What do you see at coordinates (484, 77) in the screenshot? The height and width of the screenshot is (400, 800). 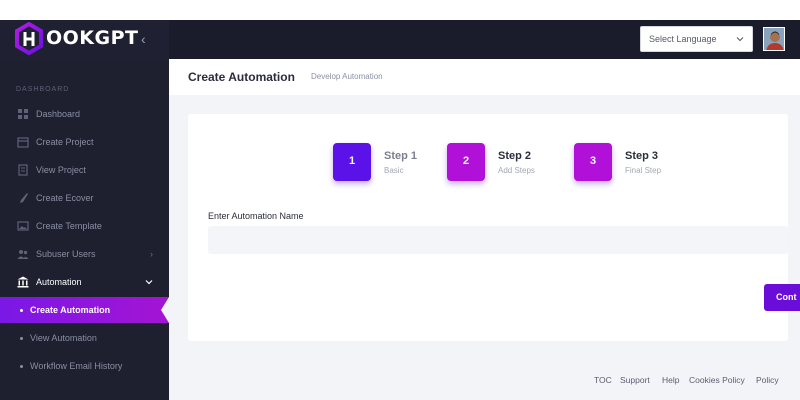 I see `page-subheader: Create Automation Develop Automation` at bounding box center [484, 77].